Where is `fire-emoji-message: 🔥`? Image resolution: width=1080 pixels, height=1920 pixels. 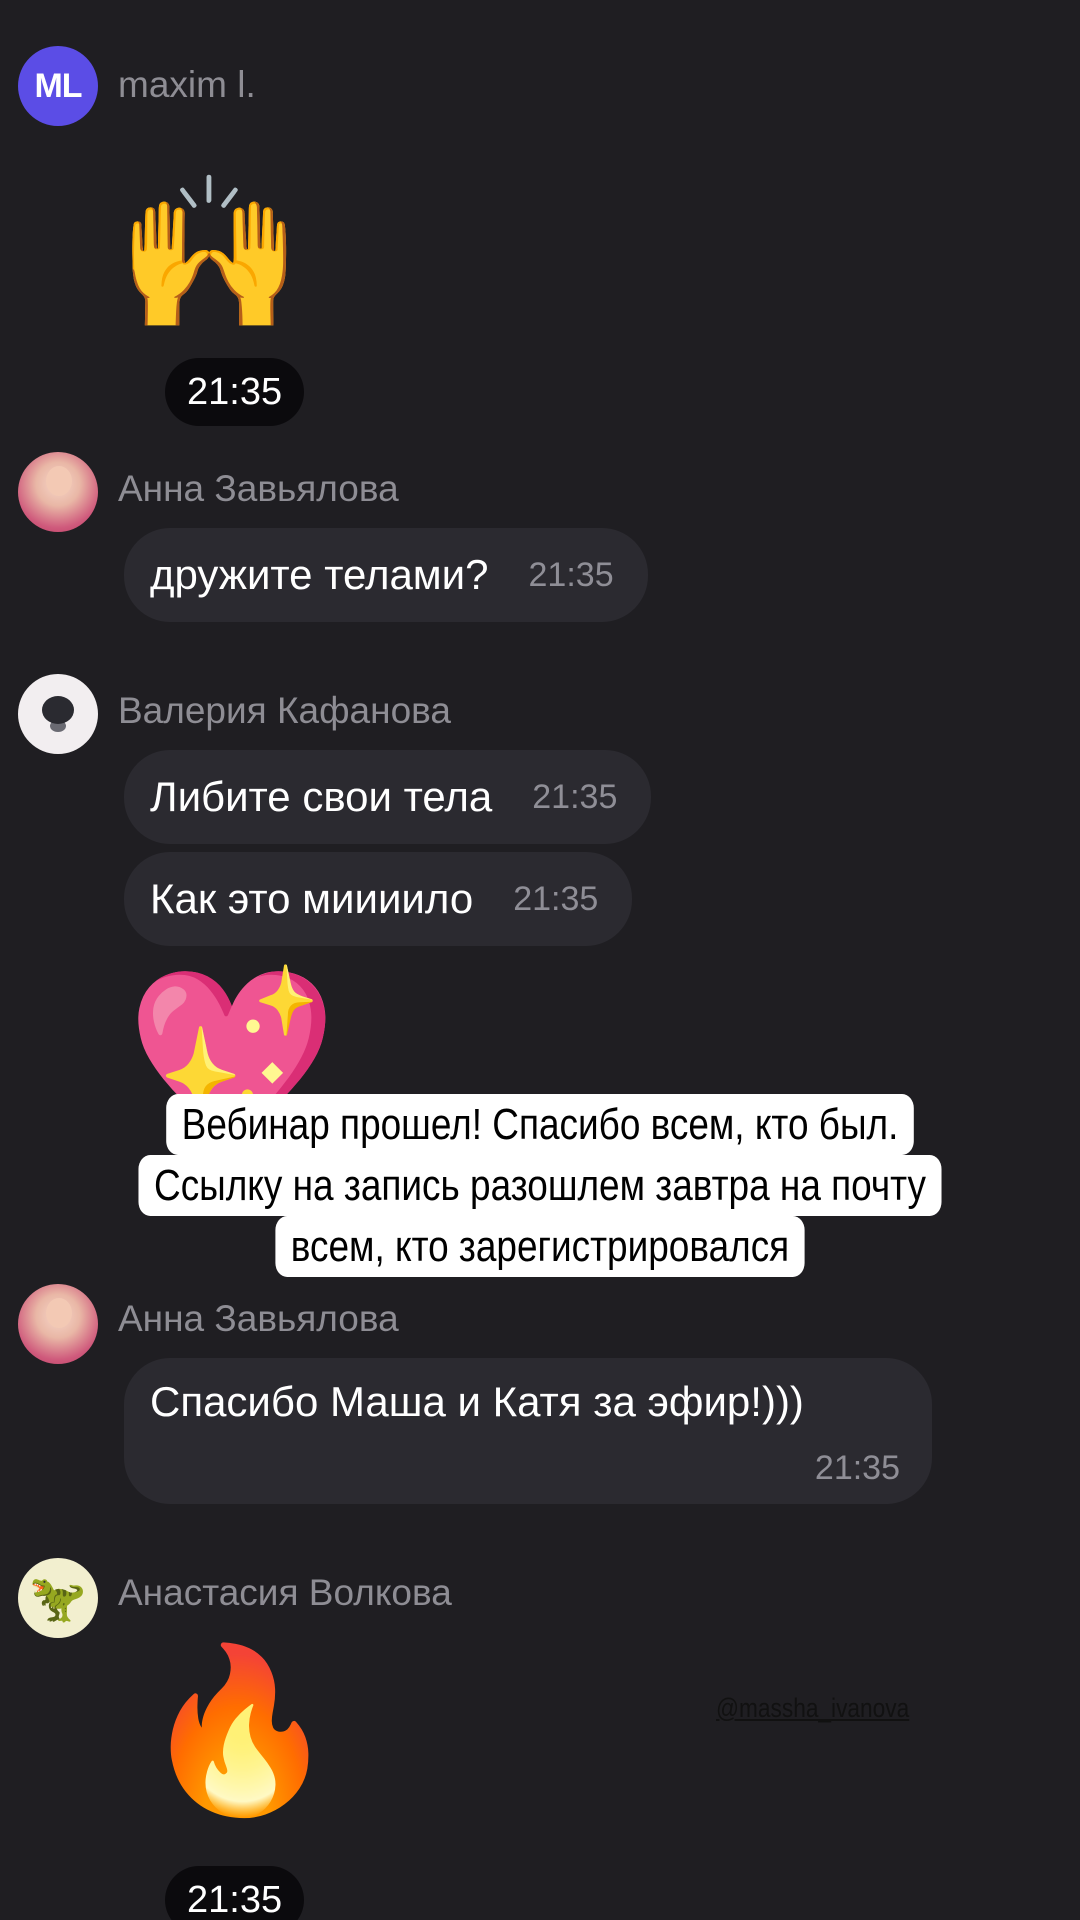
fire-emoji-message: 🔥 is located at coordinates (239, 1730).